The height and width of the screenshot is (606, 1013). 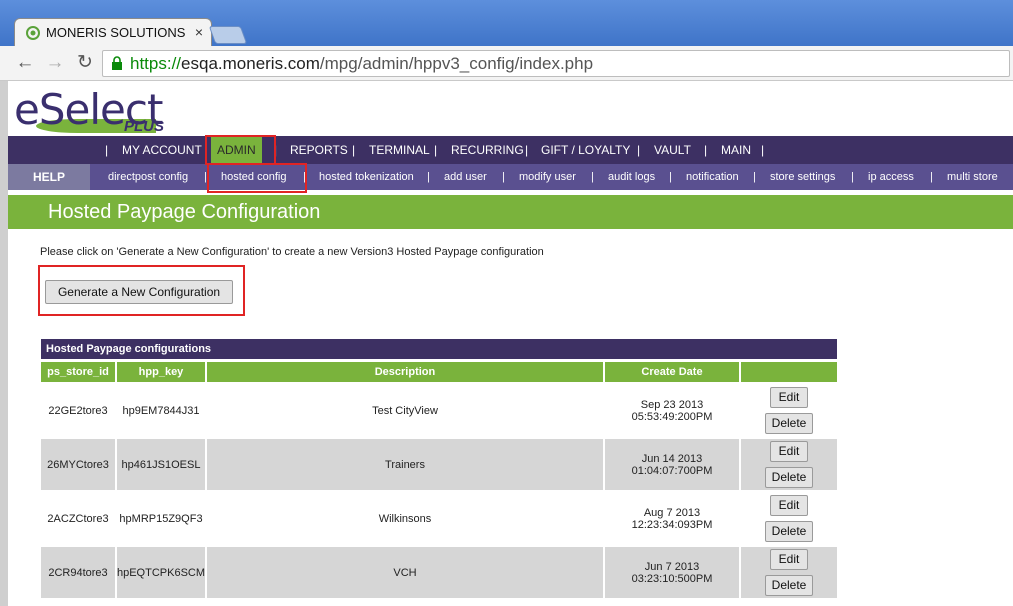 I want to click on cell-store-id: 26MYCtore3, so click(x=78, y=464).